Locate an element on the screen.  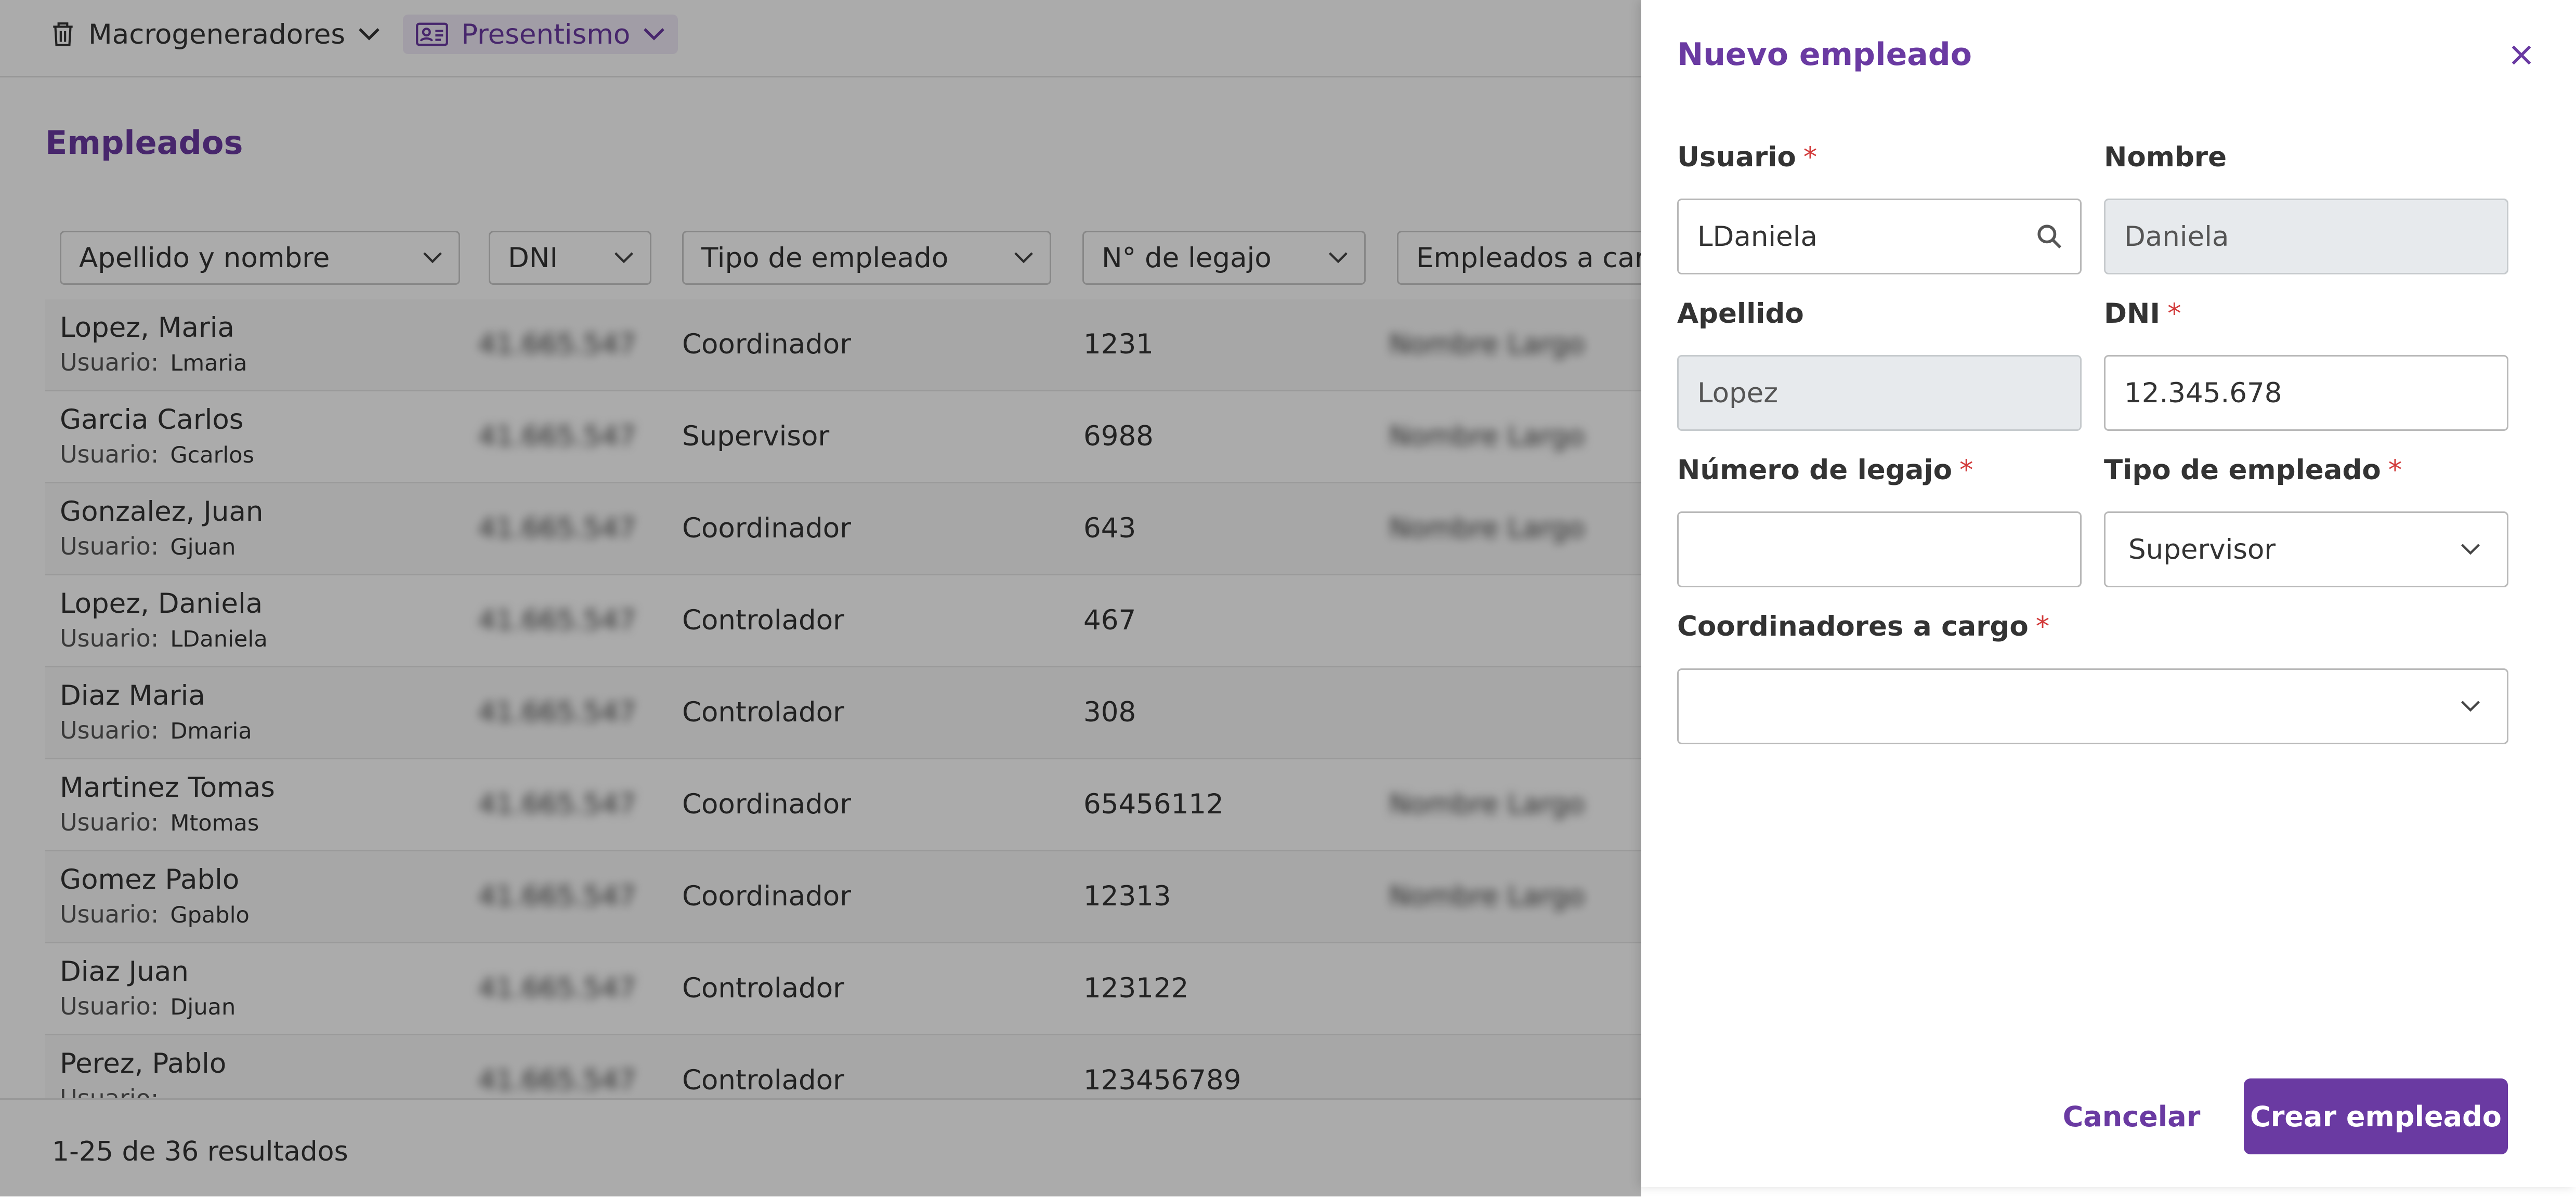
create-employee-button: Crear empleado is located at coordinates (2376, 1116).